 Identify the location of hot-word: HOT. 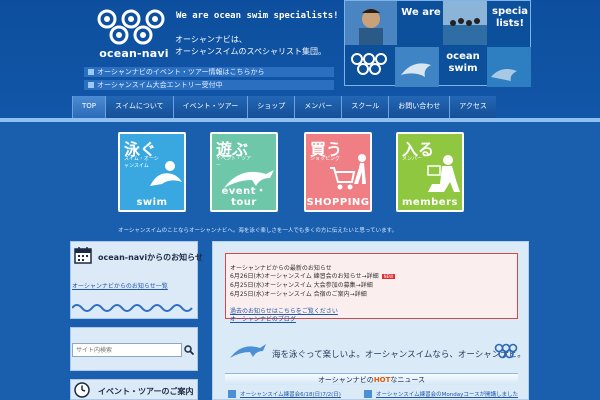
(382, 380).